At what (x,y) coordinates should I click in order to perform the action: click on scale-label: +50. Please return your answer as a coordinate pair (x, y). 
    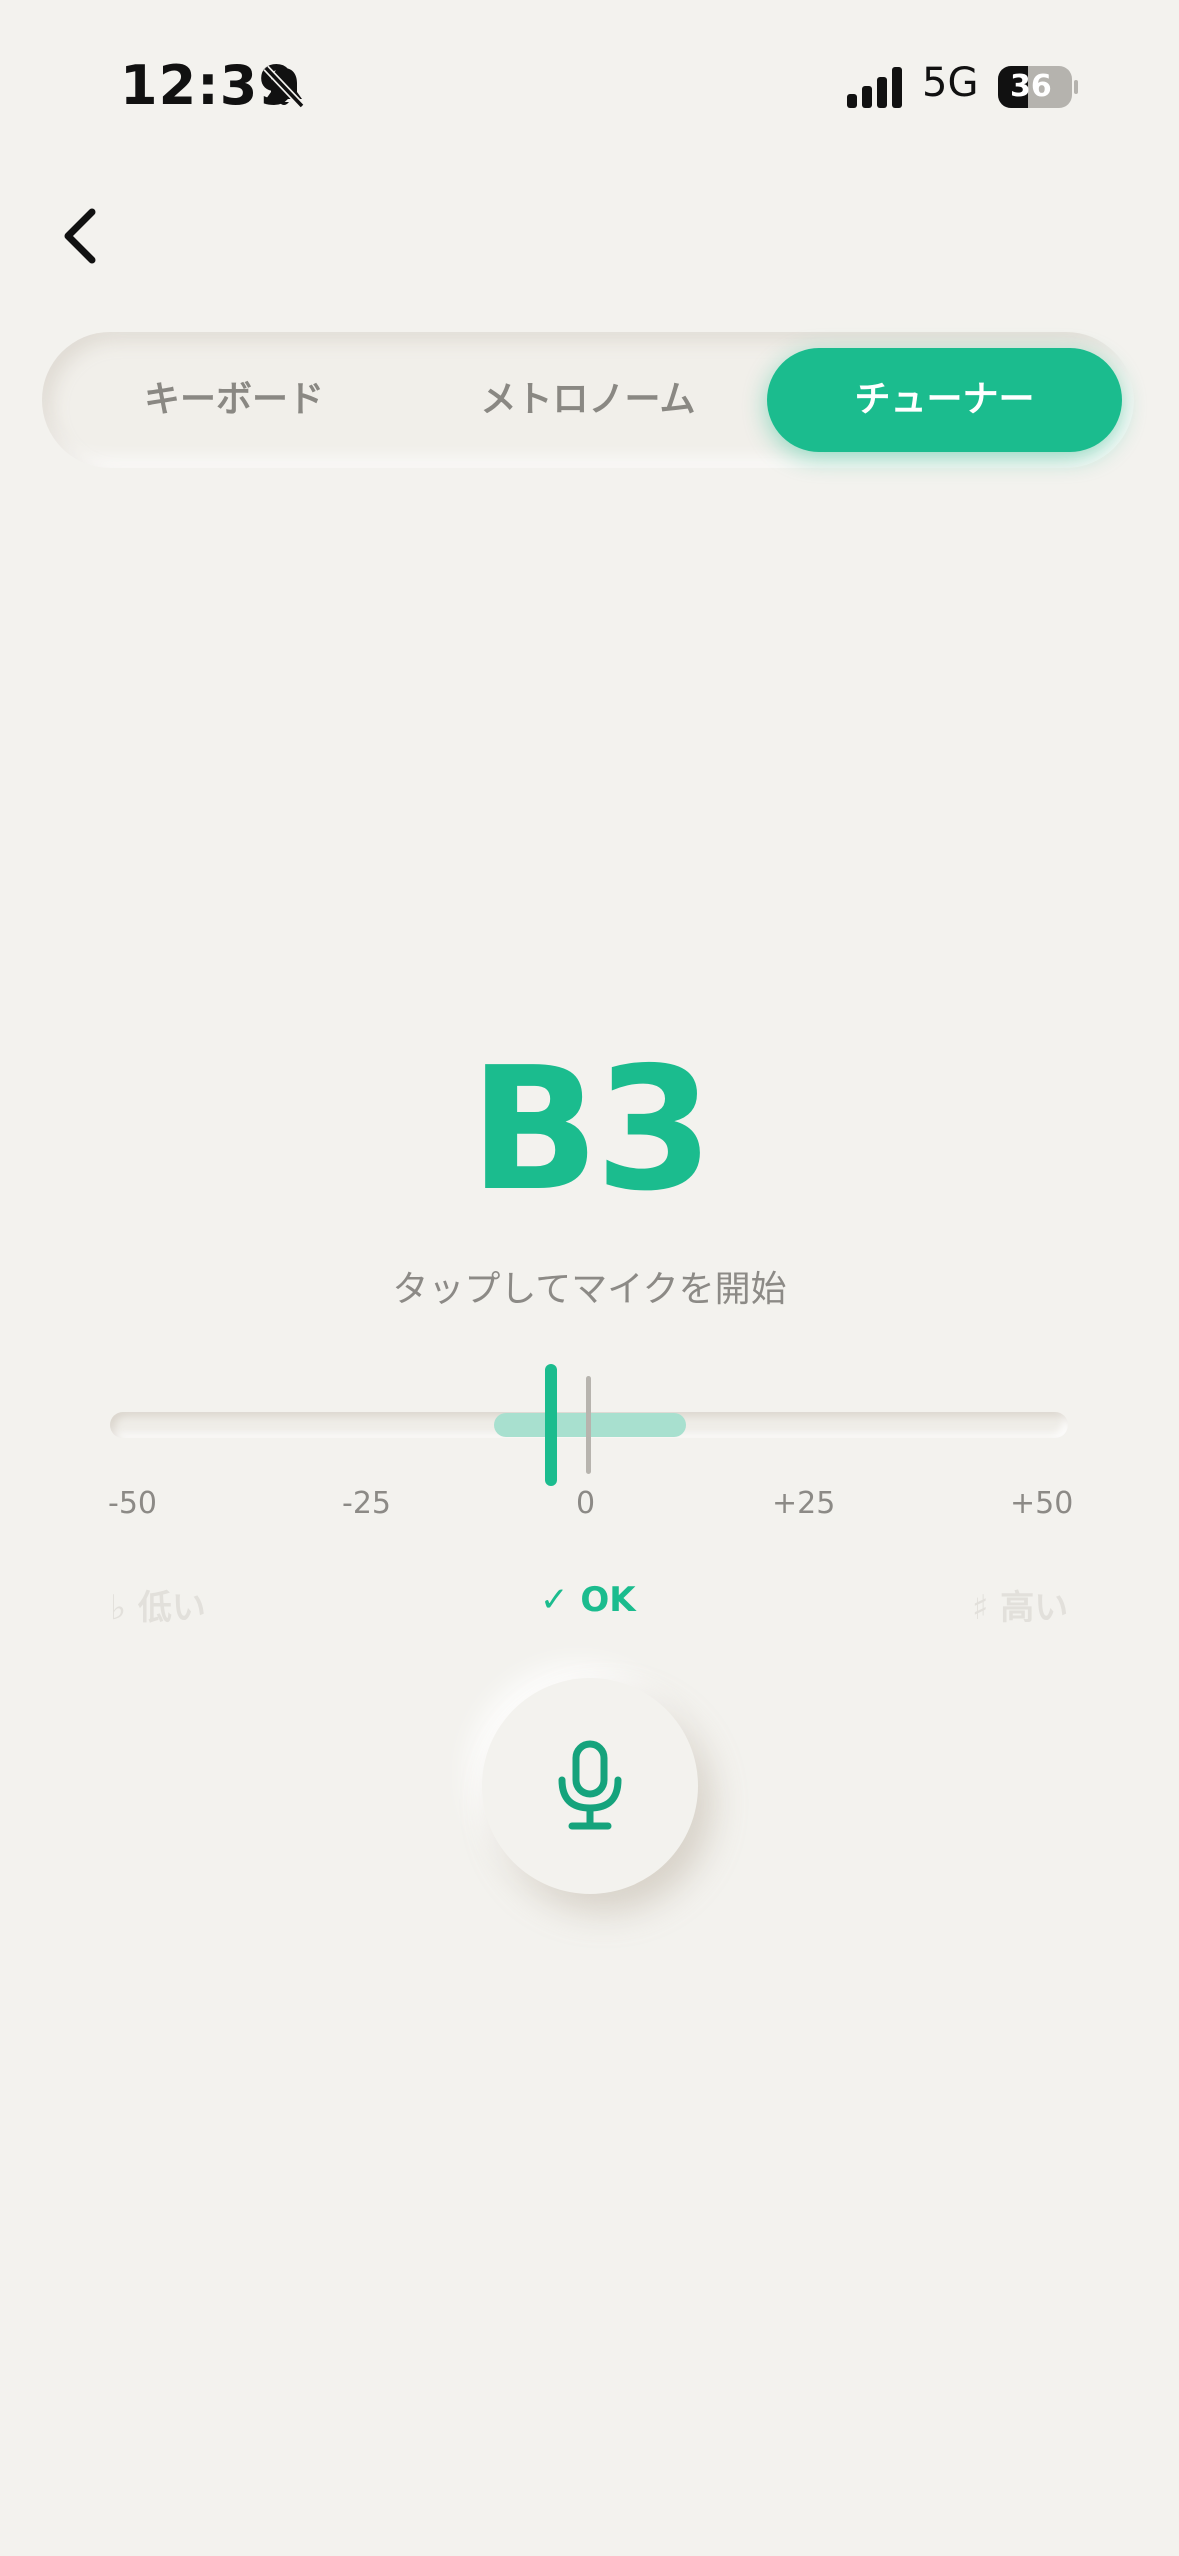
    Looking at the image, I should click on (1042, 1503).